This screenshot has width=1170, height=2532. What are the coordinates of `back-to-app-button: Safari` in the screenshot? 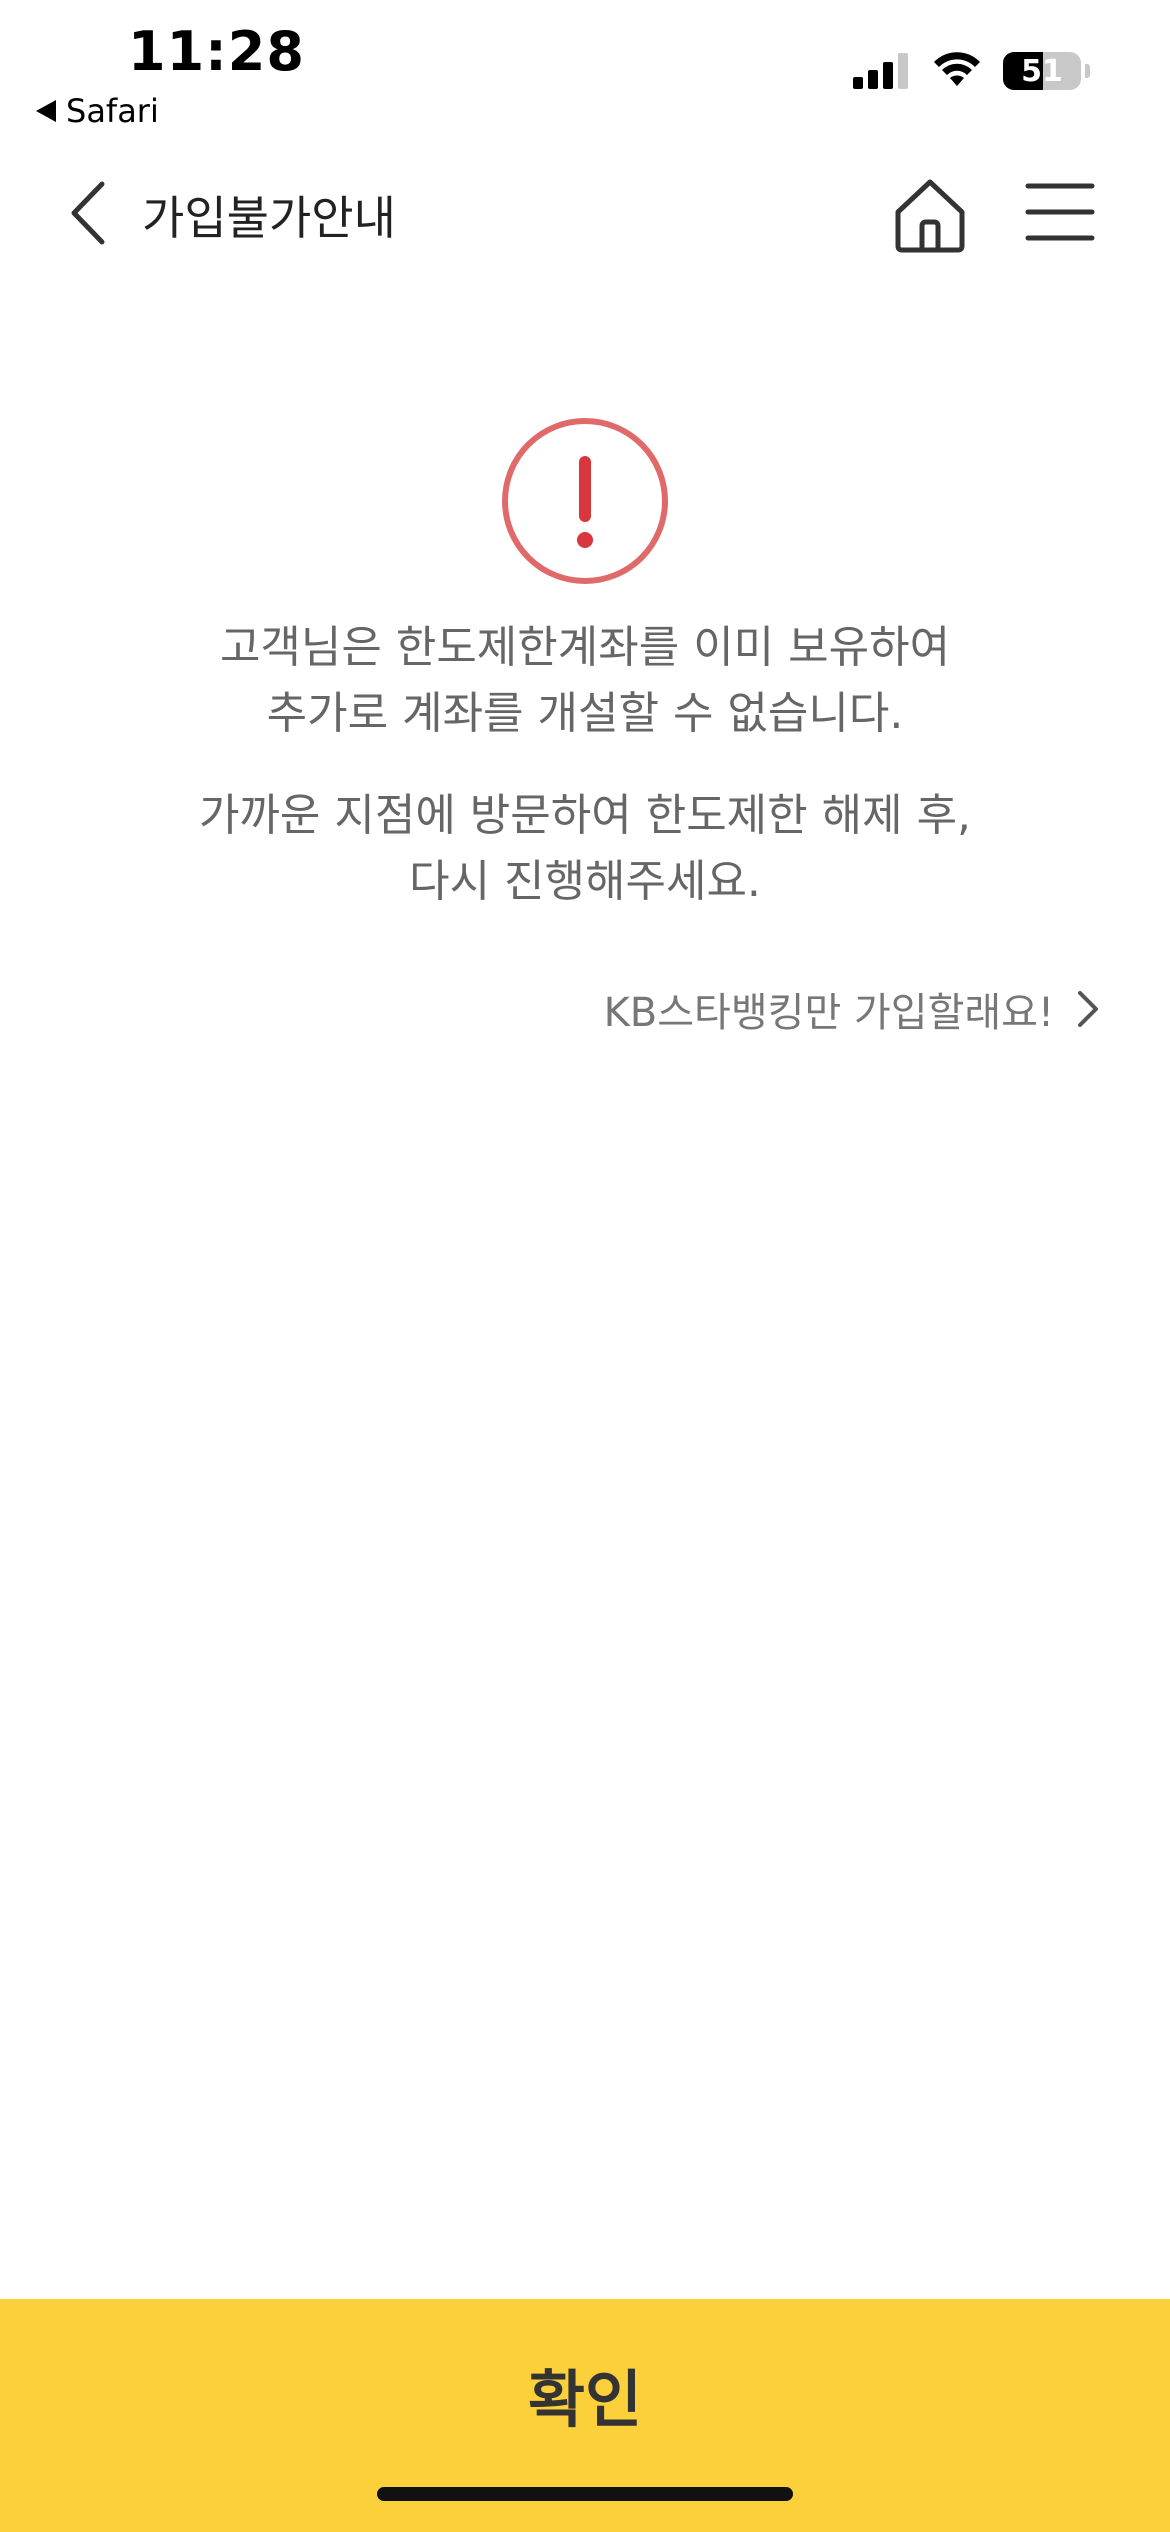 It's located at (97, 111).